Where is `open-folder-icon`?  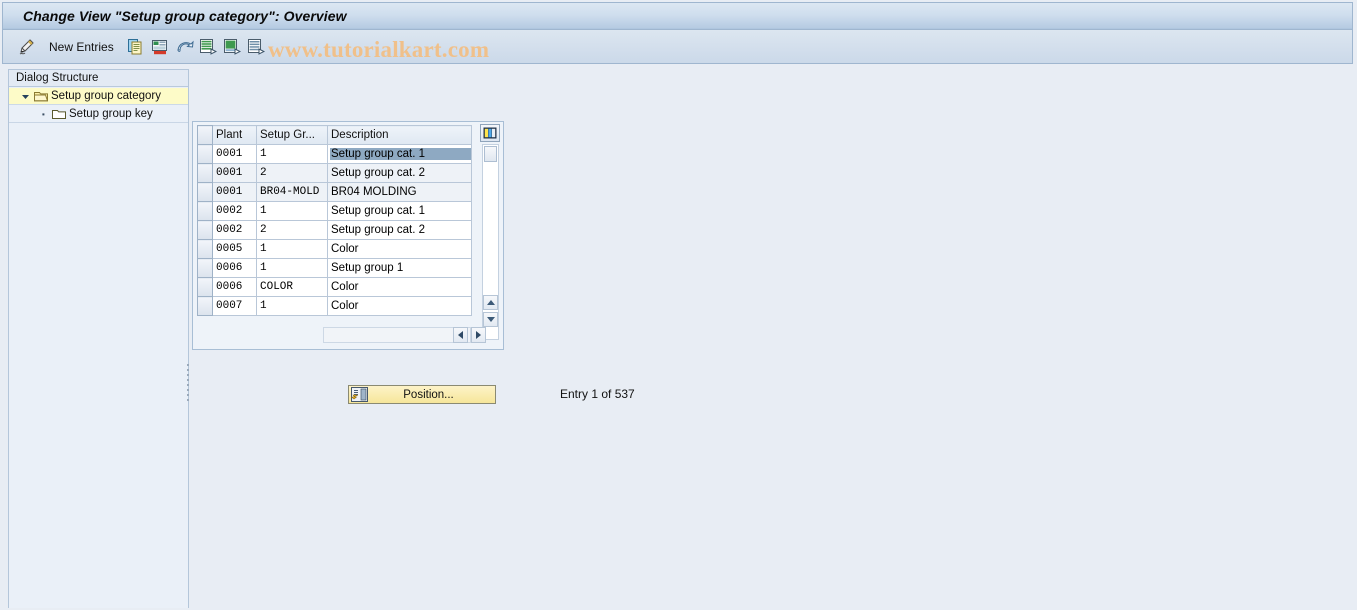
open-folder-icon is located at coordinates (41, 96).